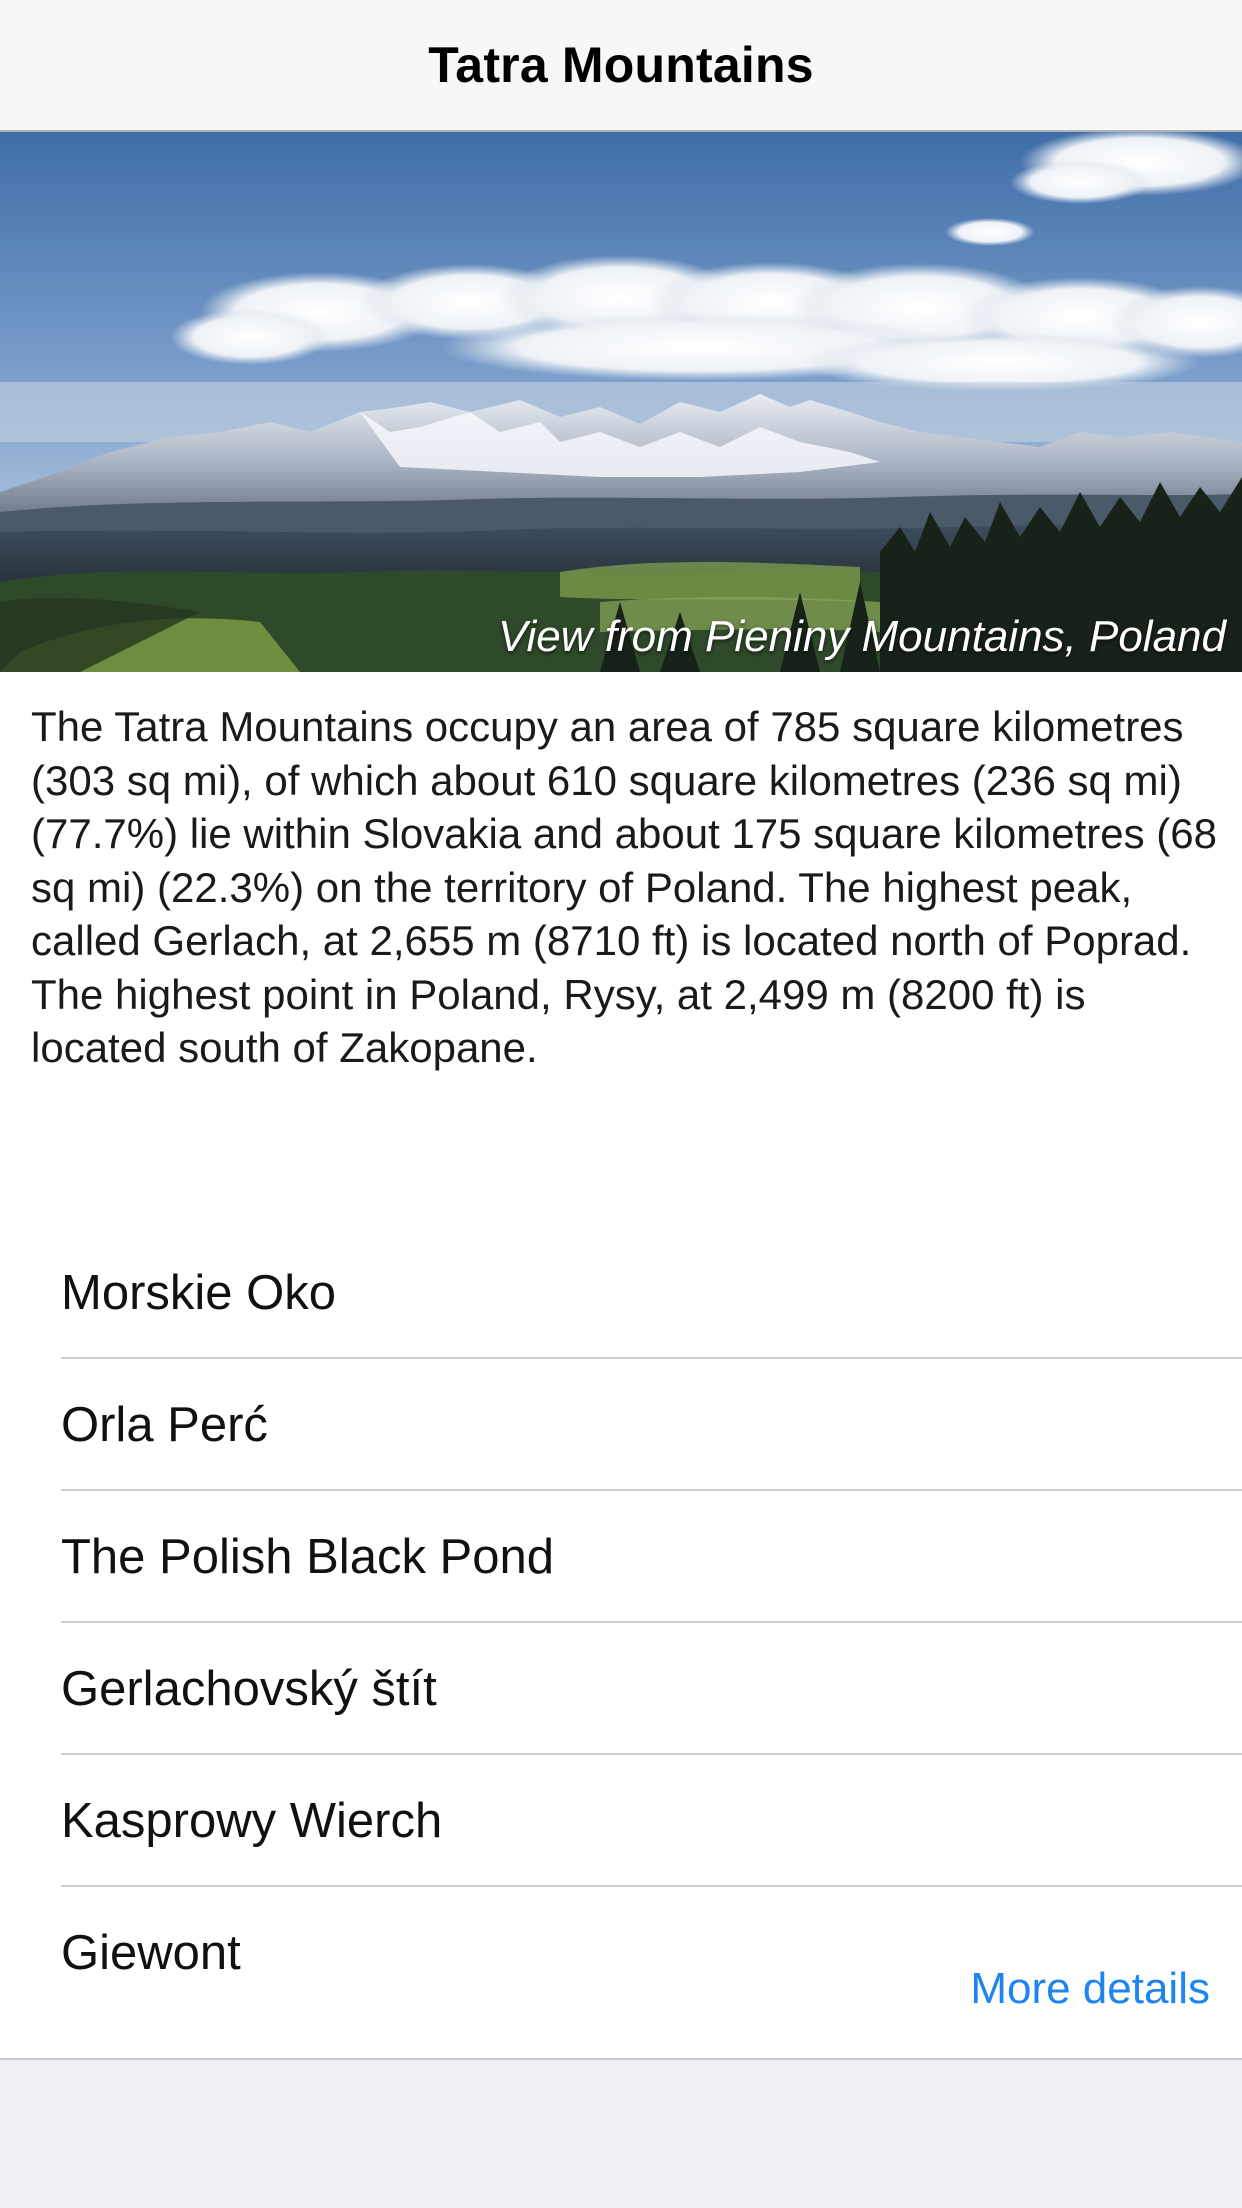  Describe the element at coordinates (249, 1689) in the screenshot. I see `list-item-label: Gerlachovský štít` at that location.